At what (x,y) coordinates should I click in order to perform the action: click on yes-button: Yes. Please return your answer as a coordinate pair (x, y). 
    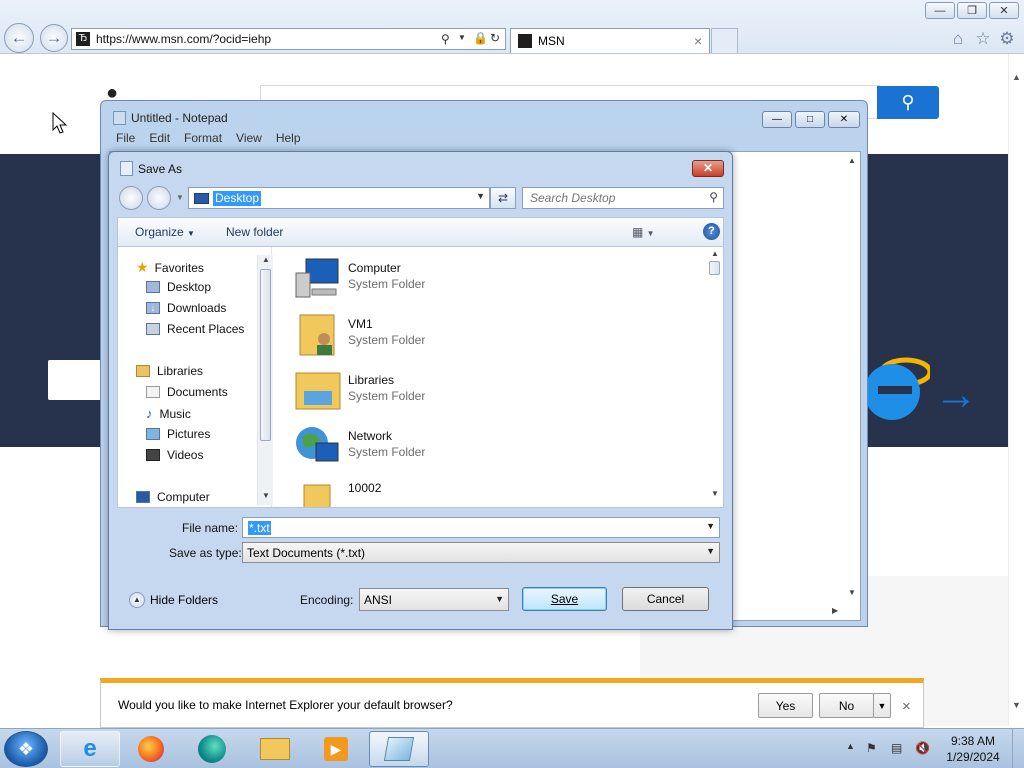
    Looking at the image, I should click on (785, 705).